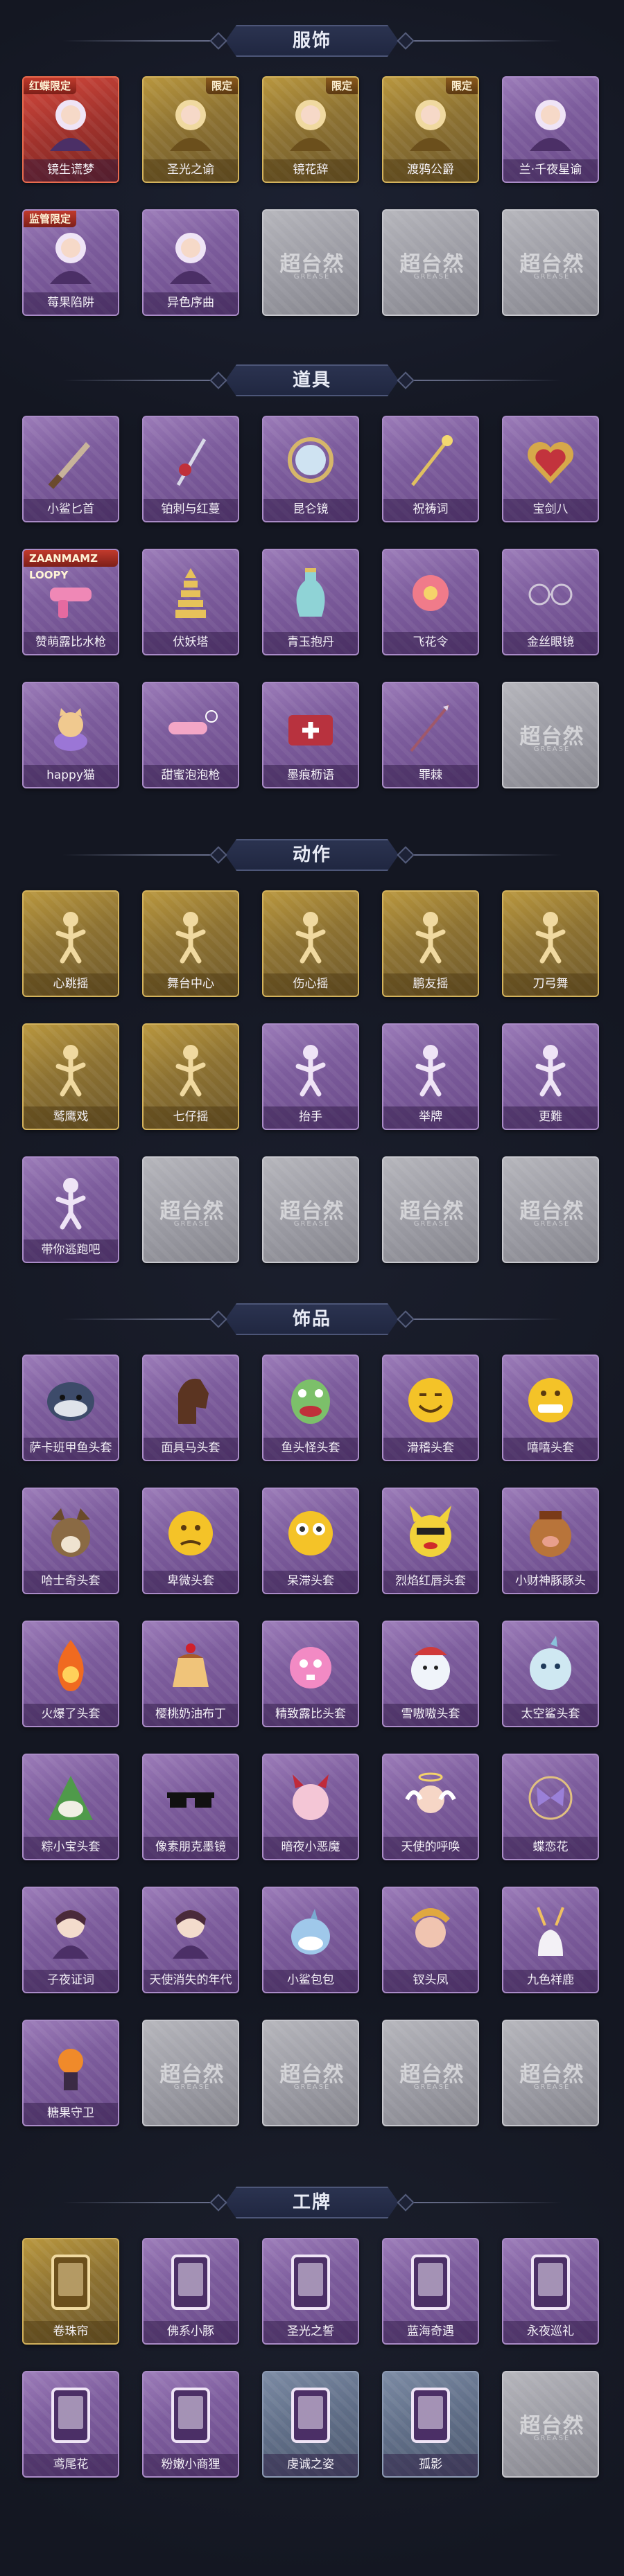  What do you see at coordinates (51, 86) in the screenshot?
I see `limited-badge: 红蝶限定` at bounding box center [51, 86].